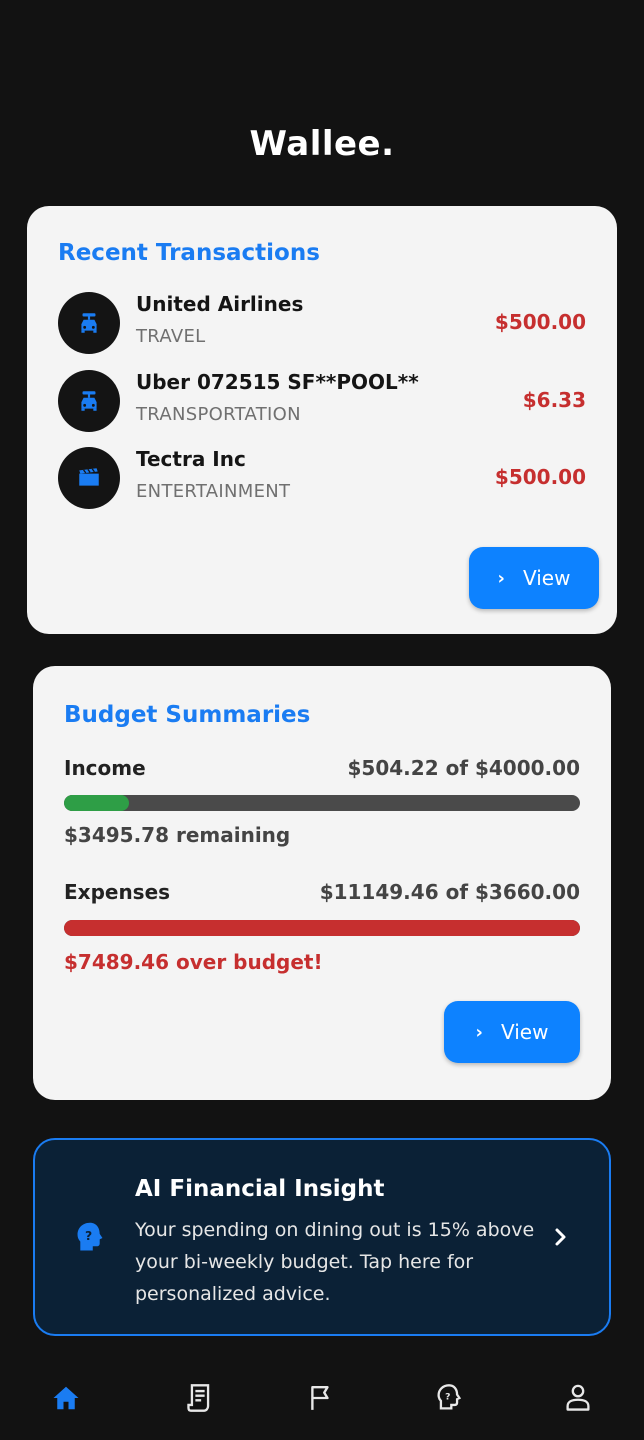 This screenshot has width=644, height=1440. I want to click on advisor-icon: ?, so click(449, 1397).